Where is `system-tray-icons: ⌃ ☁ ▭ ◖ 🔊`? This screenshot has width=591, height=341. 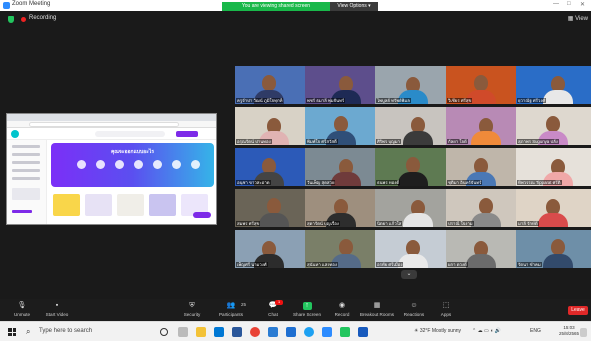
system-tray-icons: ⌃ ☁ ▭ ◖ 🔊 is located at coordinates (486, 331).